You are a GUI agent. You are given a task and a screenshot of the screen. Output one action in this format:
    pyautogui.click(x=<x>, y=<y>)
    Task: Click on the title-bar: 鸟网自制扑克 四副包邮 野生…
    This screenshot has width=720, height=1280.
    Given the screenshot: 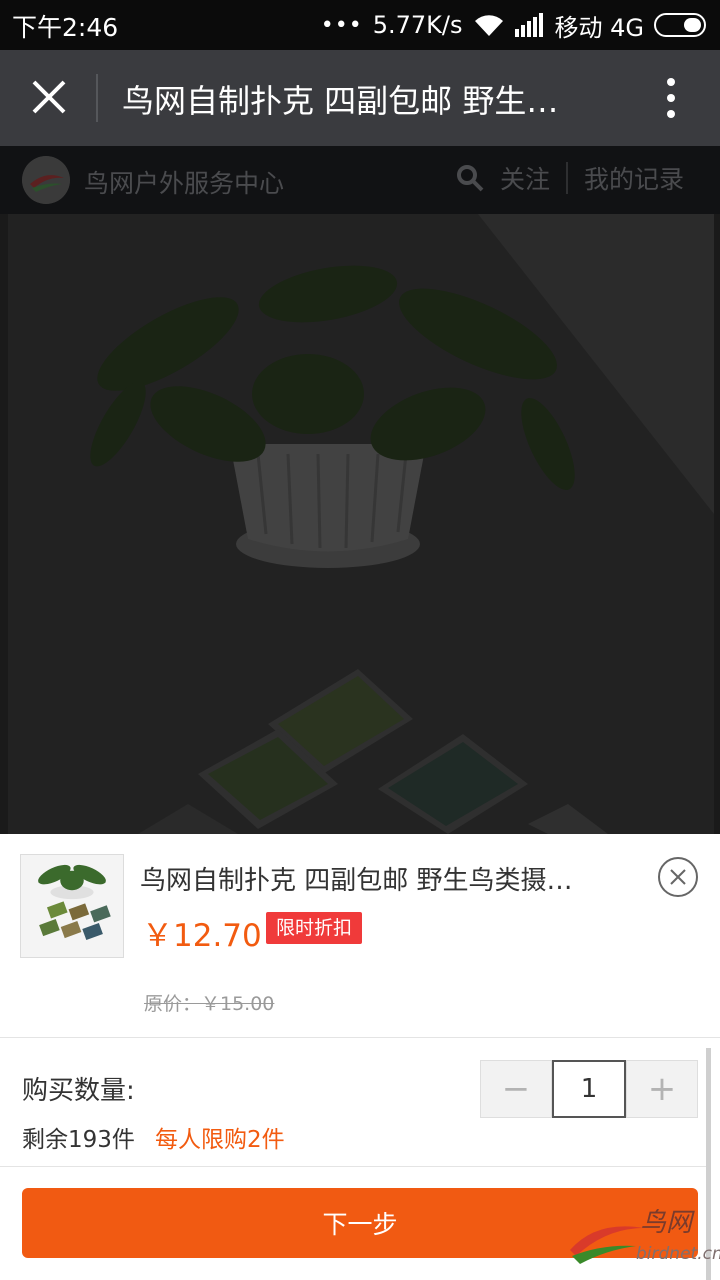 What is the action you would take?
    pyautogui.click(x=360, y=98)
    